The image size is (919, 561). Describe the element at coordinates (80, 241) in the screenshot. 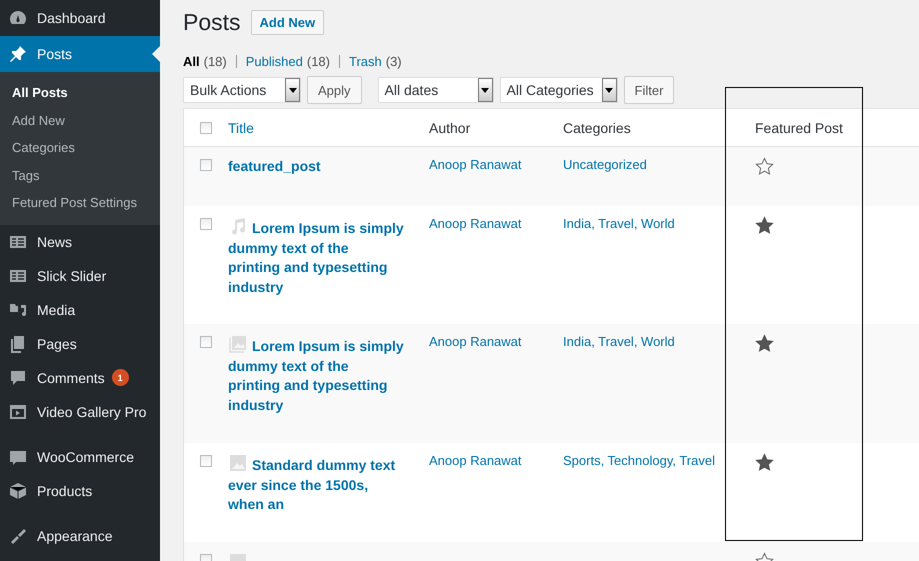

I see `sidebar-item: News` at that location.